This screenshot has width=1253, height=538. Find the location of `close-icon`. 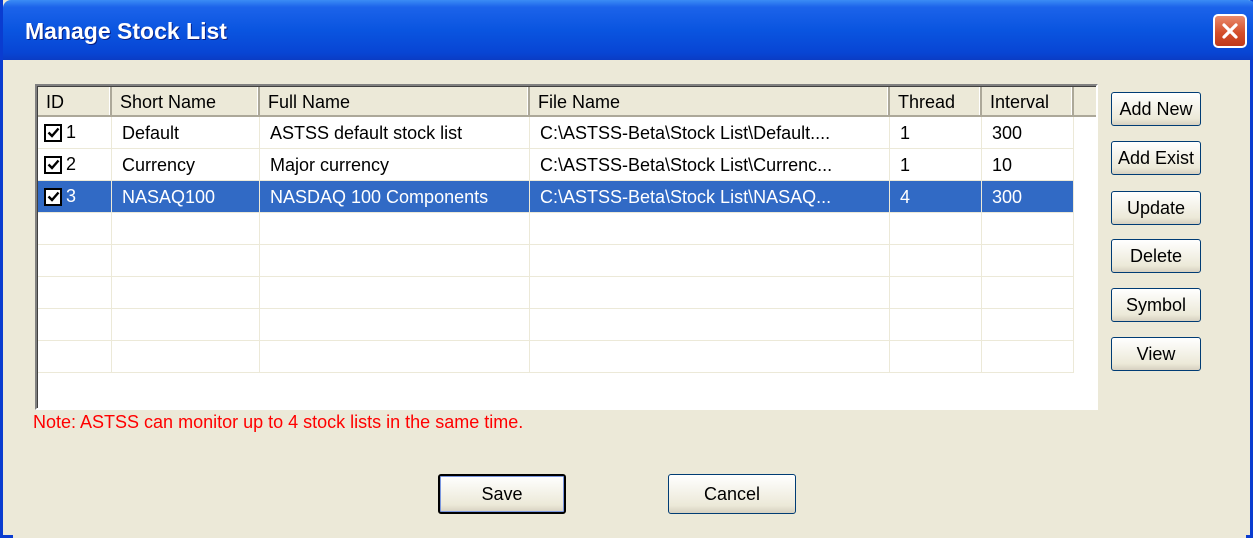

close-icon is located at coordinates (1230, 31).